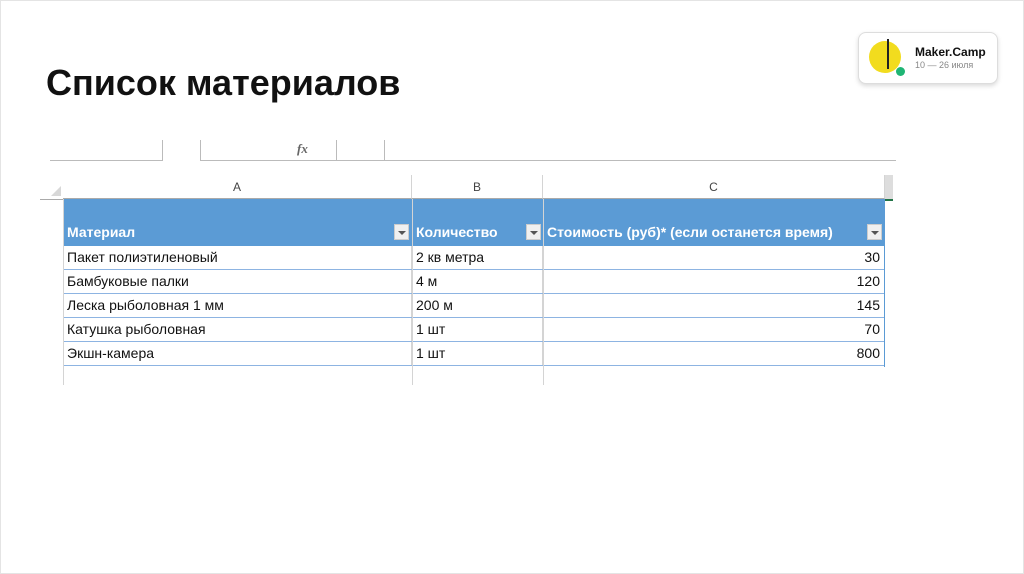  Describe the element at coordinates (51, 187) in the screenshot. I see `select-all-corner` at that location.